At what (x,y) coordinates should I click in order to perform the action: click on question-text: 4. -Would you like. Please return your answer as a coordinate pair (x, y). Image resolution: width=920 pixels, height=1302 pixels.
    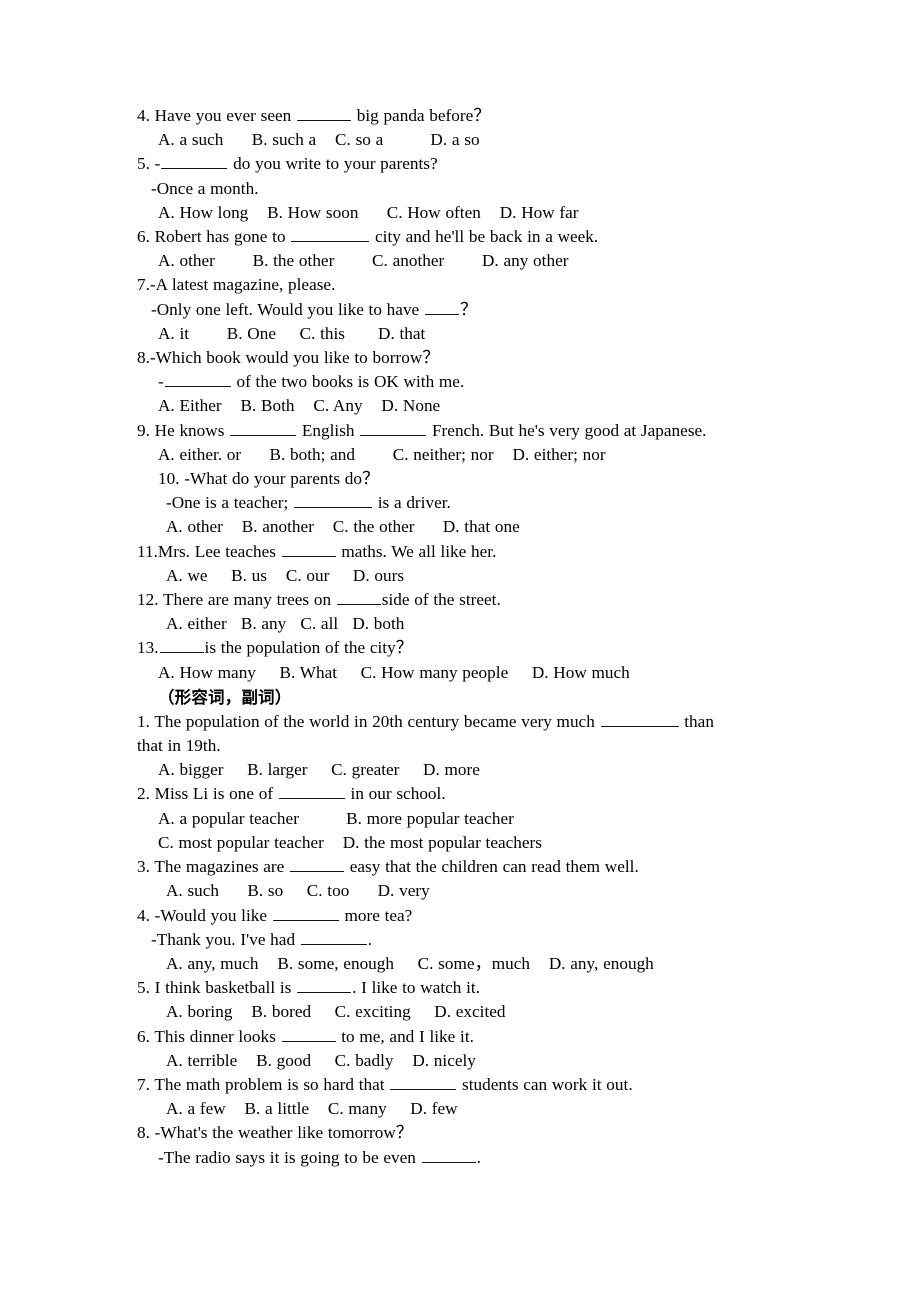
    Looking at the image, I should click on (204, 915).